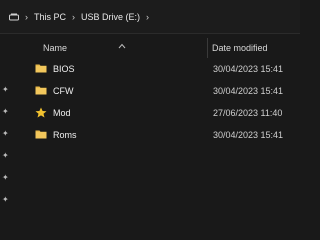  I want to click on item-name: Roms, so click(65, 135).